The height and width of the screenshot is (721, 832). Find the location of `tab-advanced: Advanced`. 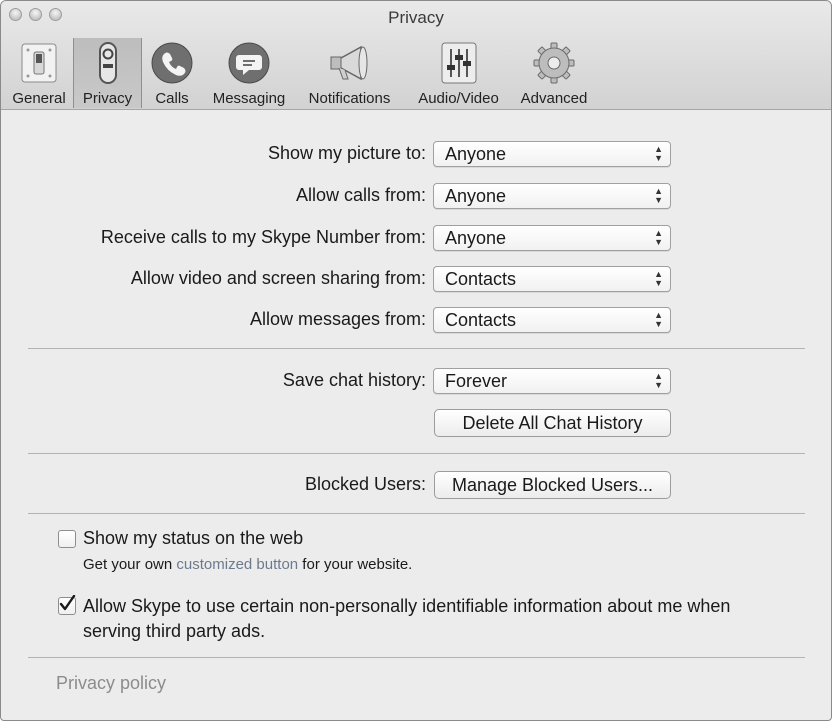

tab-advanced: Advanced is located at coordinates (554, 73).